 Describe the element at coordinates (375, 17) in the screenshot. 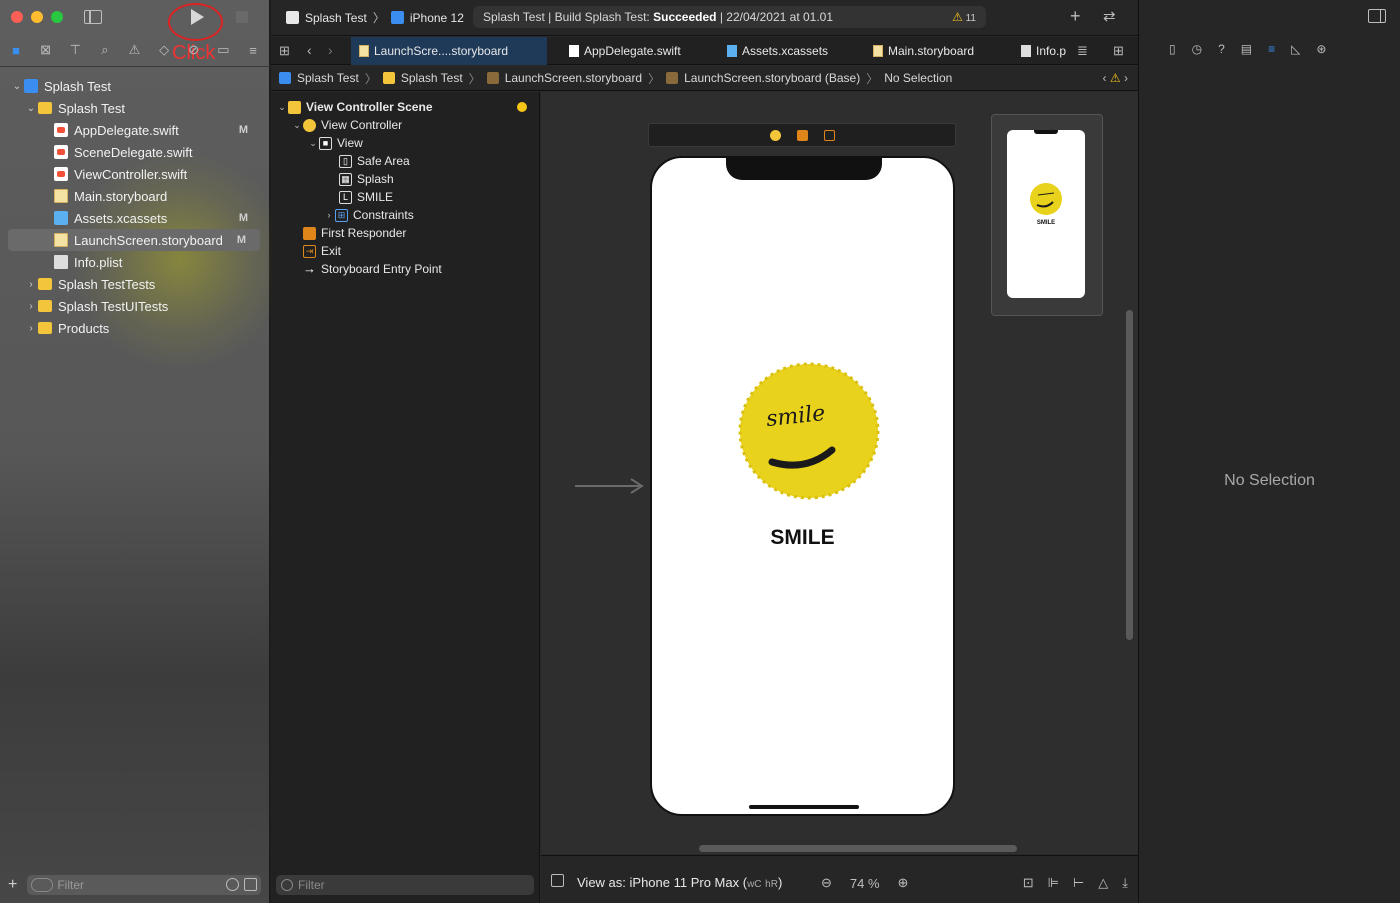

I see `scheme-selector: Splash Test 〉 iPhone 12` at that location.